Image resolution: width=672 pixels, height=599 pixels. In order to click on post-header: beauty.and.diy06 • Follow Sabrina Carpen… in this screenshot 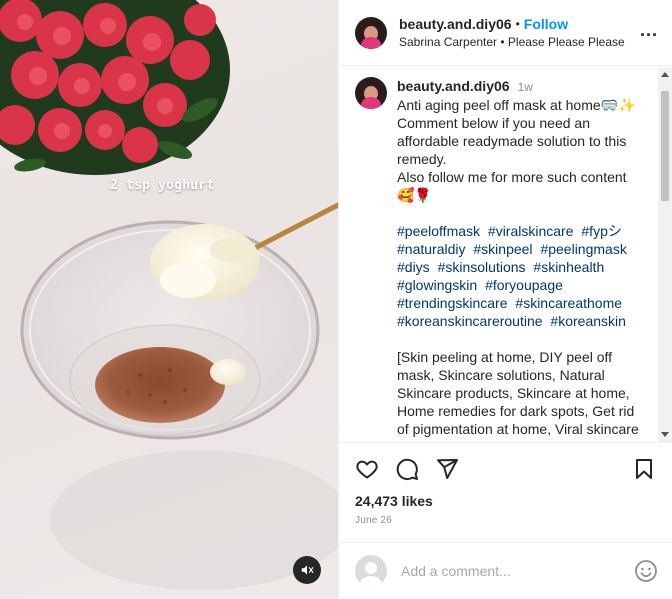, I will do `click(505, 33)`.